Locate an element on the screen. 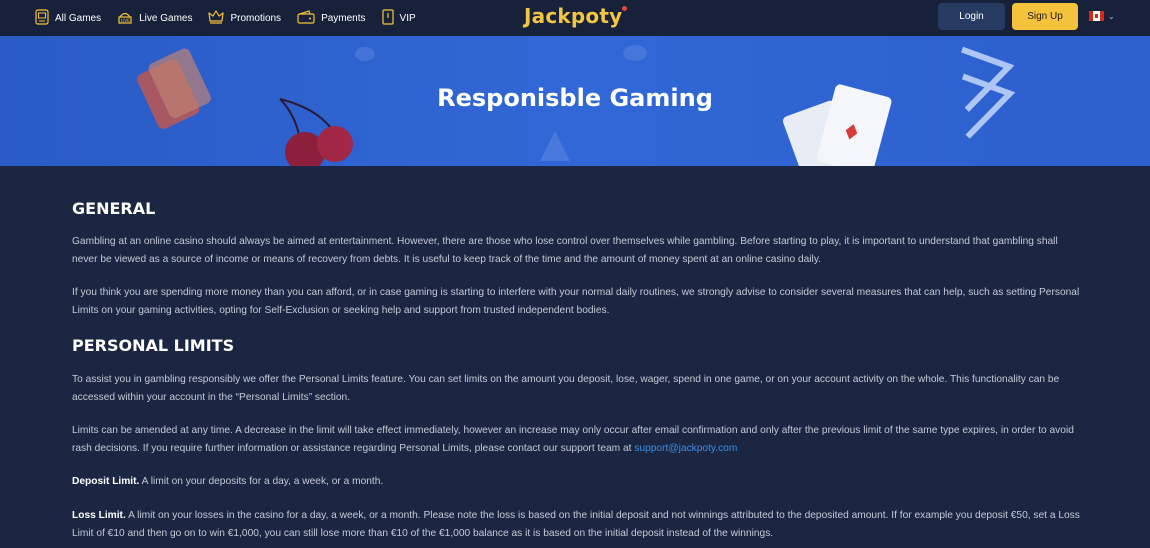  canada-flag-icon is located at coordinates (1096, 16).